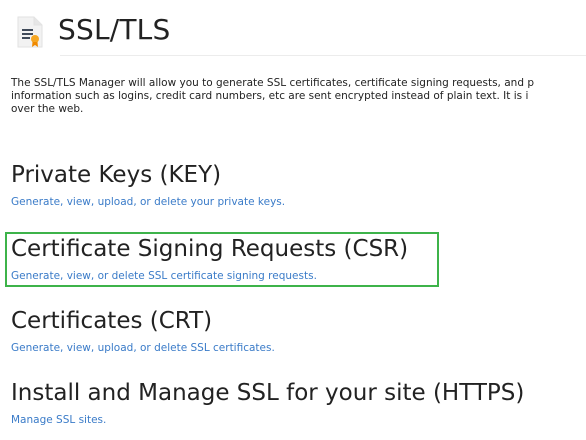 The image size is (586, 440). Describe the element at coordinates (116, 175) in the screenshot. I see `section-title-private-keys: Private Keys (KEY)` at that location.